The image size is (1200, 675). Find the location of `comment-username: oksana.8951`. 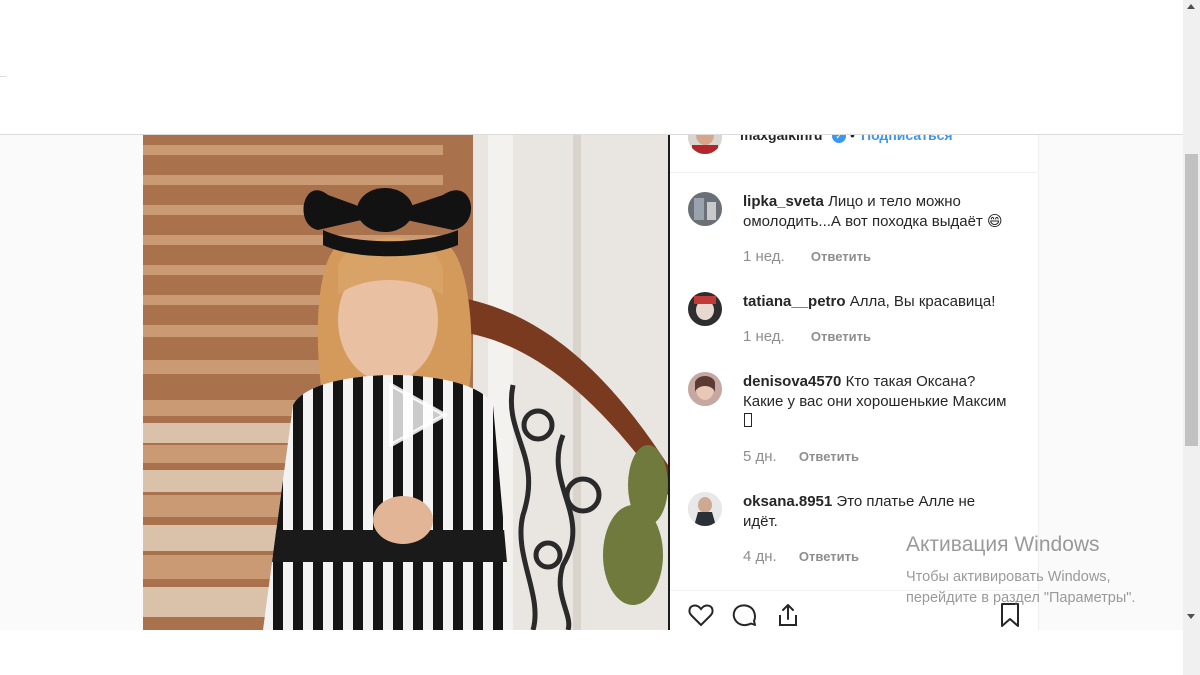

comment-username: oksana.8951 is located at coordinates (787, 501).